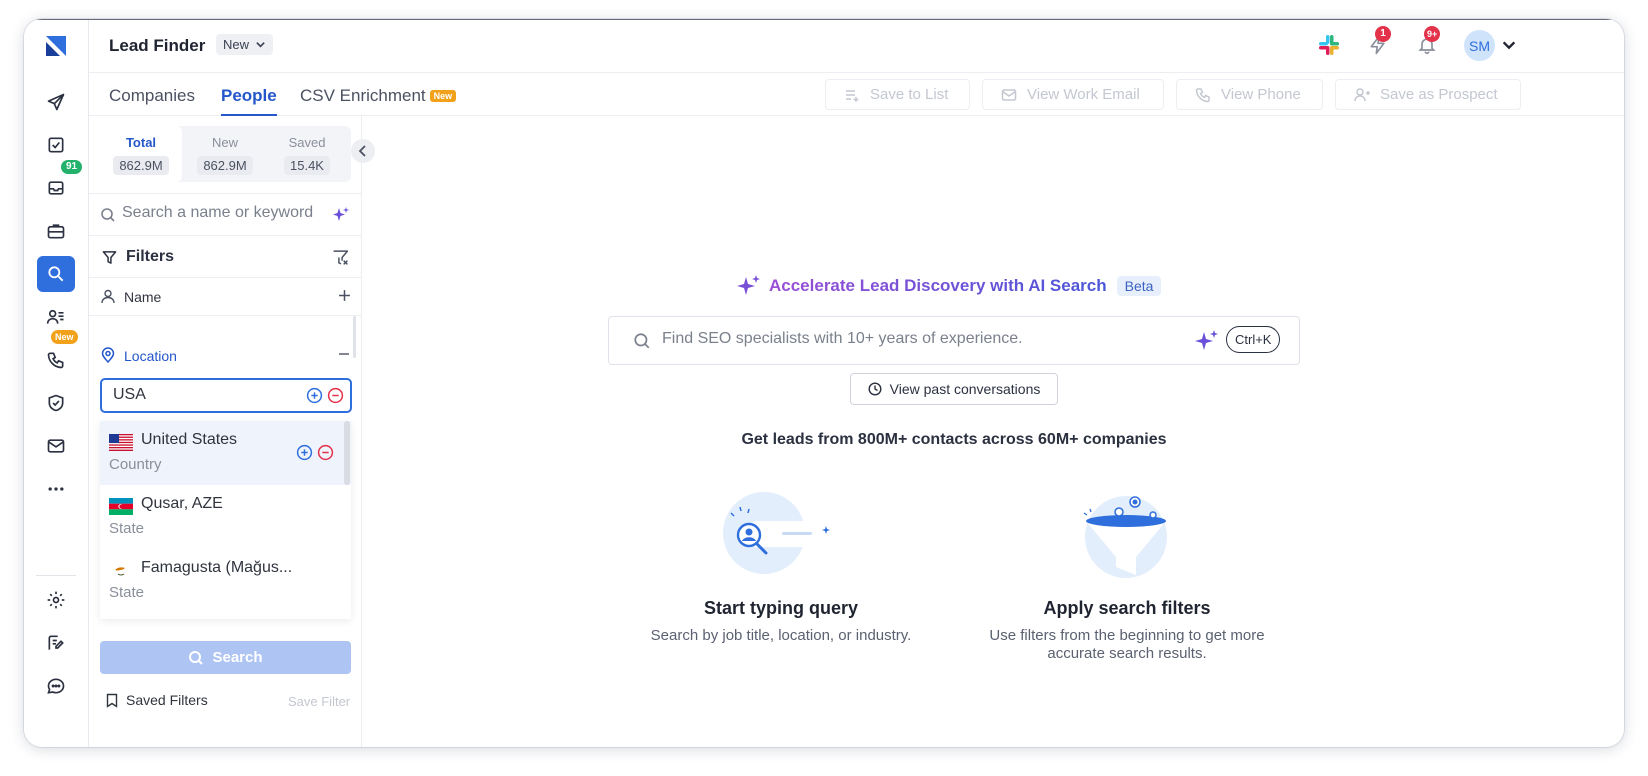  I want to click on filter-name: Name, so click(225, 297).